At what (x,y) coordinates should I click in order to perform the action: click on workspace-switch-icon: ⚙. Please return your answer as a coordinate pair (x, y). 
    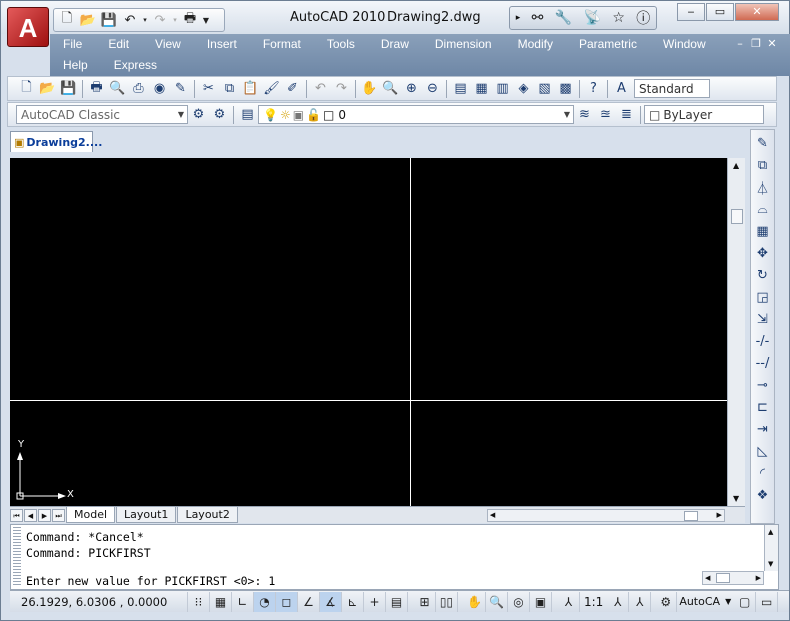
    Looking at the image, I should click on (666, 601).